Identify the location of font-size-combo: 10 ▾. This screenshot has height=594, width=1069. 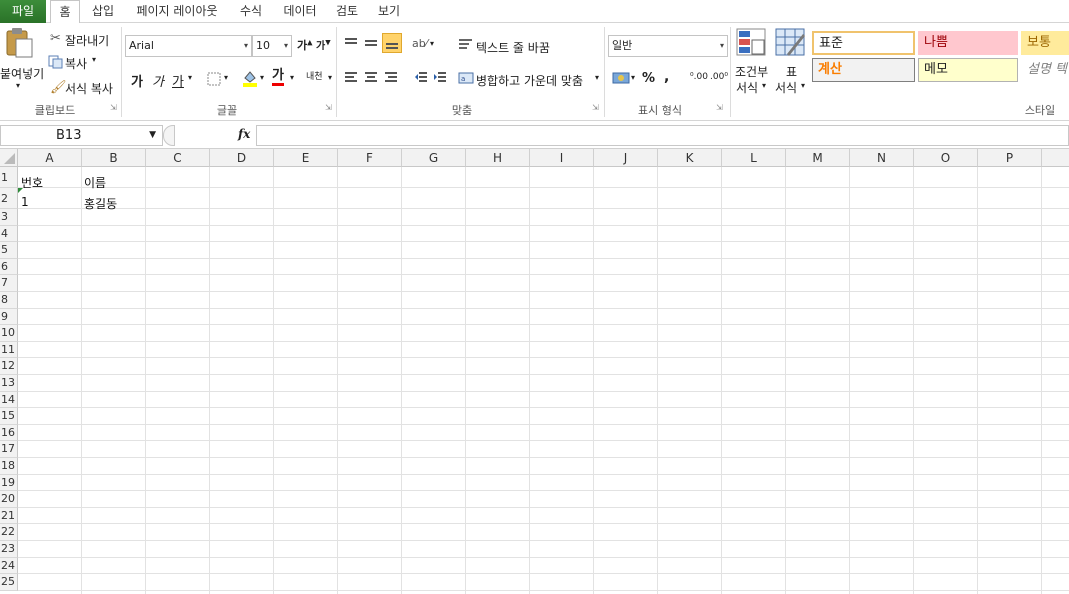
(272, 46).